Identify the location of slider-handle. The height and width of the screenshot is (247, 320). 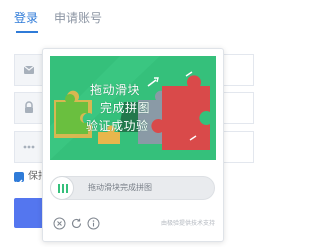
(62, 188).